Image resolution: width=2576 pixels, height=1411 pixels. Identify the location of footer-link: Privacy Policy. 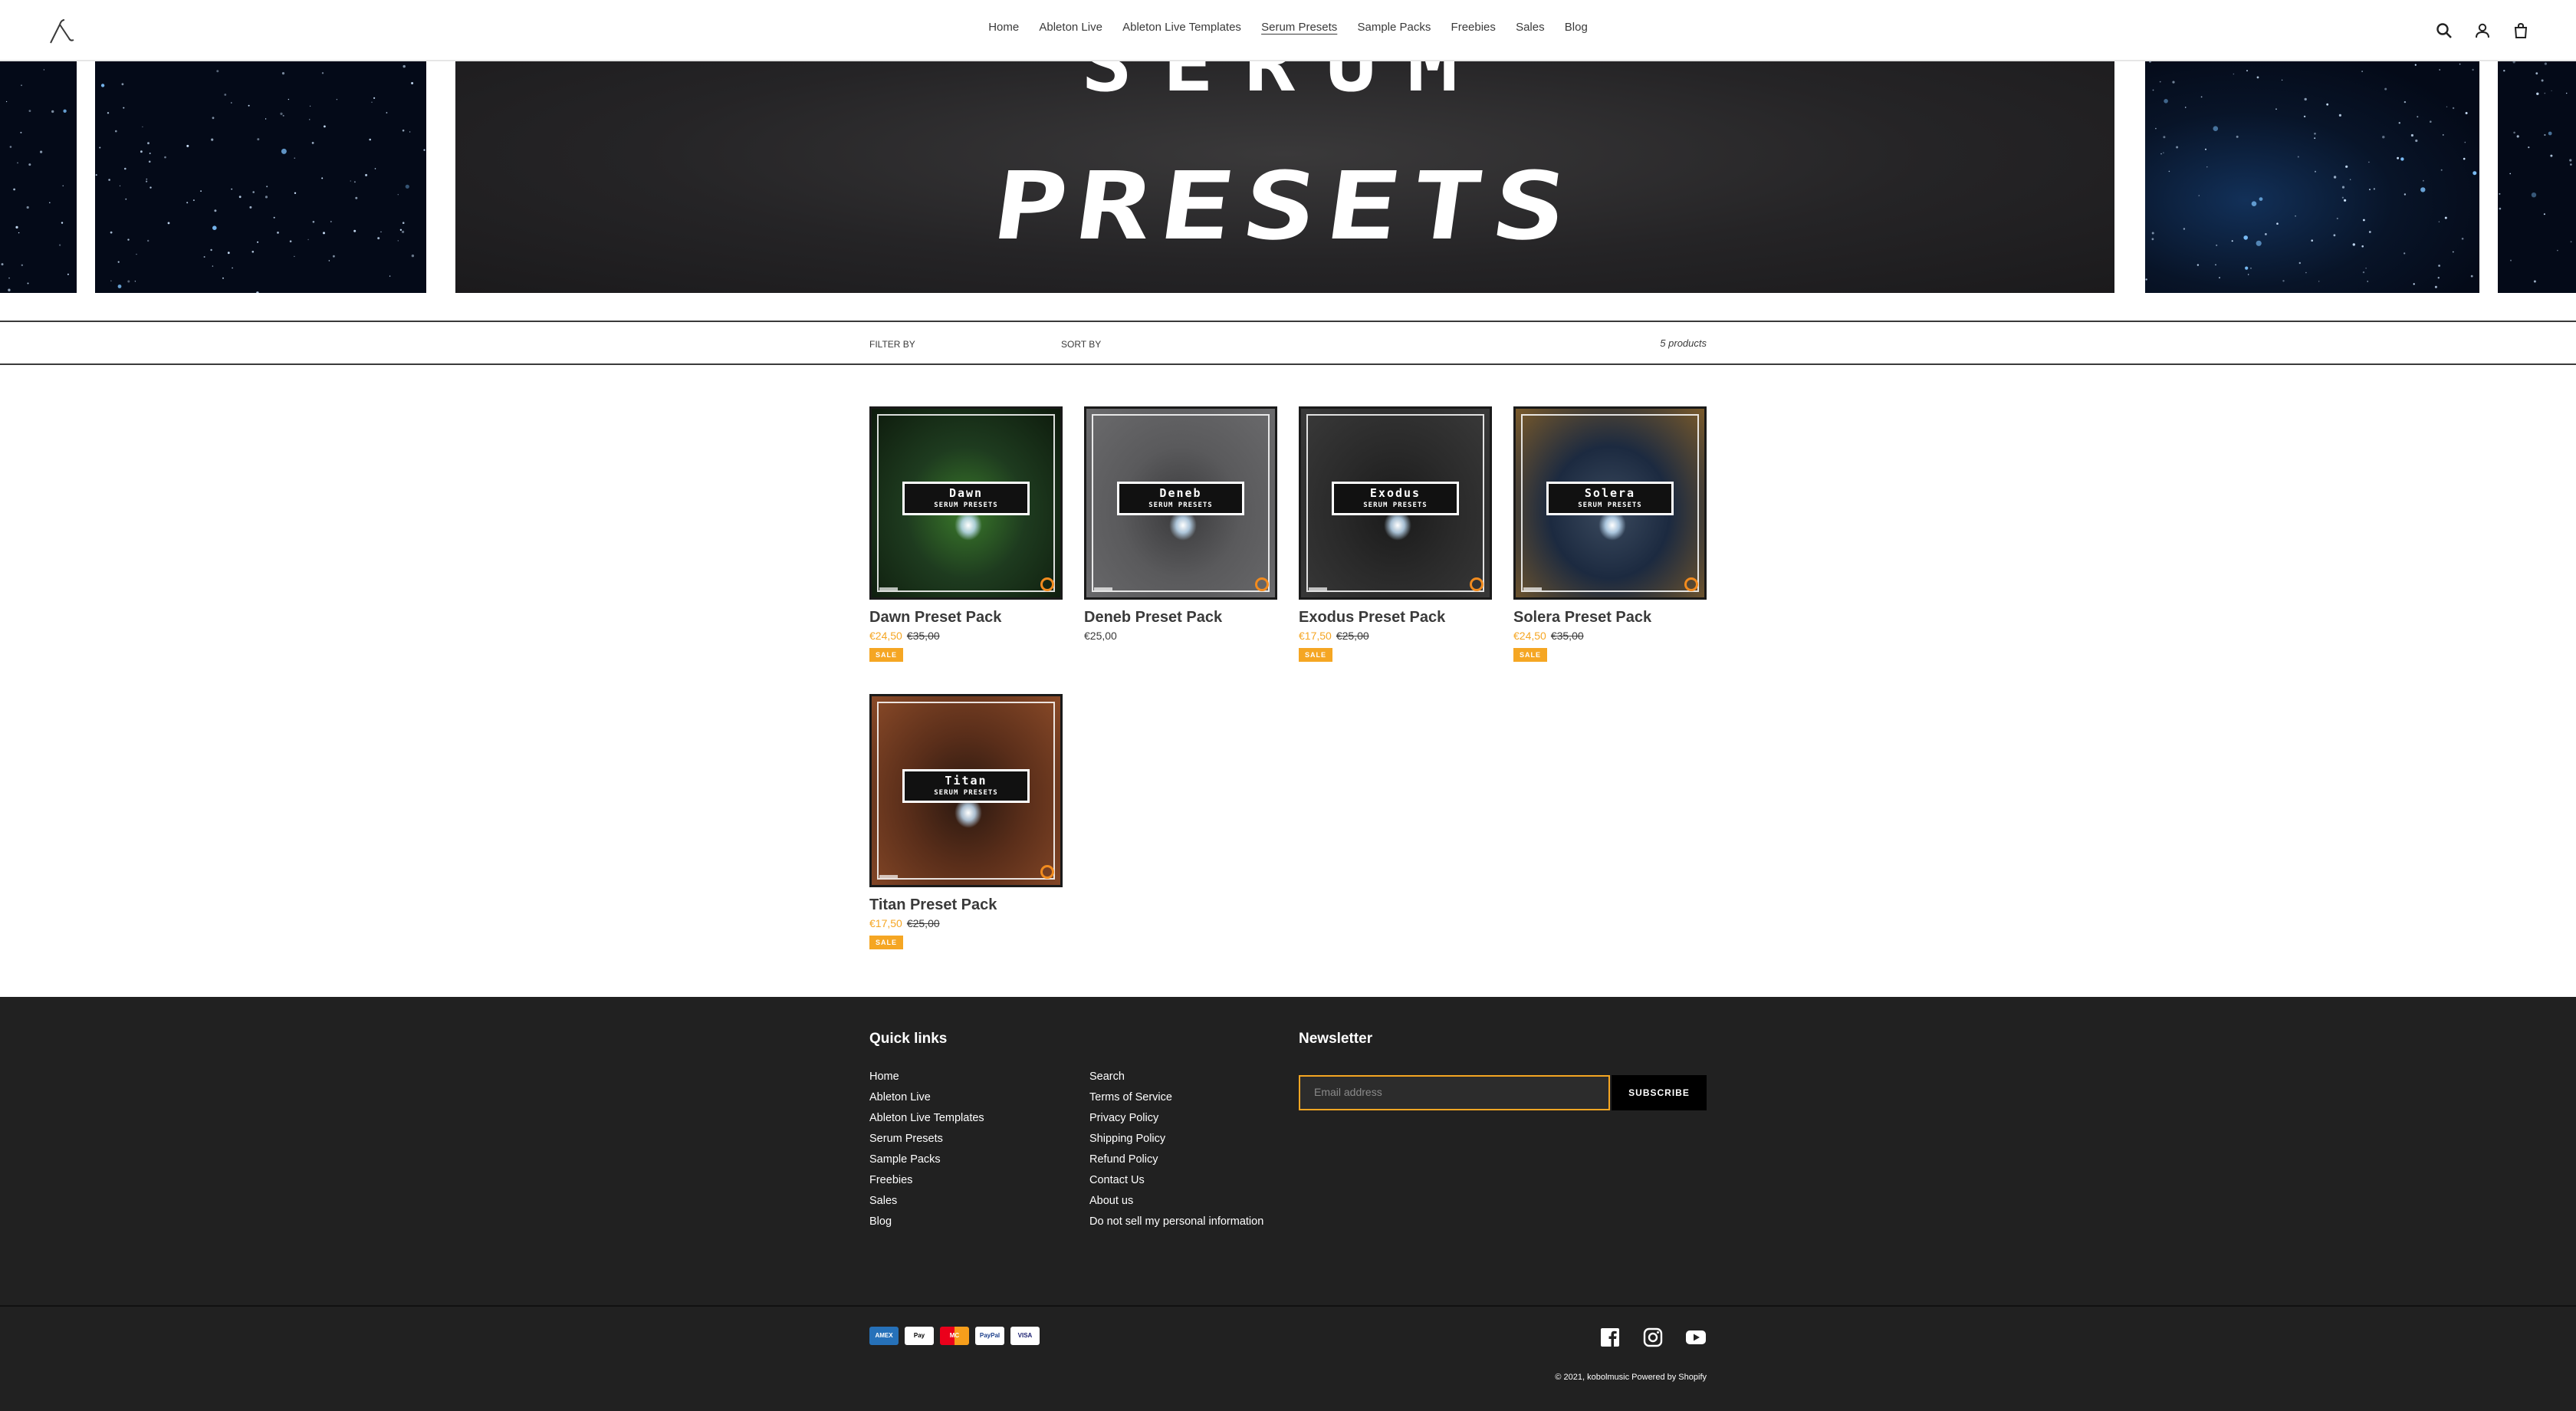
(1176, 1123).